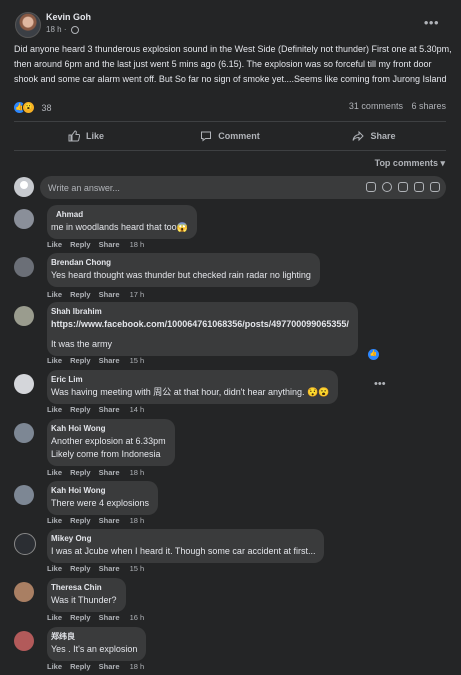 This screenshot has width=461, height=675. I want to click on comment-actions: Like Reply Share 17 h, so click(95, 294).